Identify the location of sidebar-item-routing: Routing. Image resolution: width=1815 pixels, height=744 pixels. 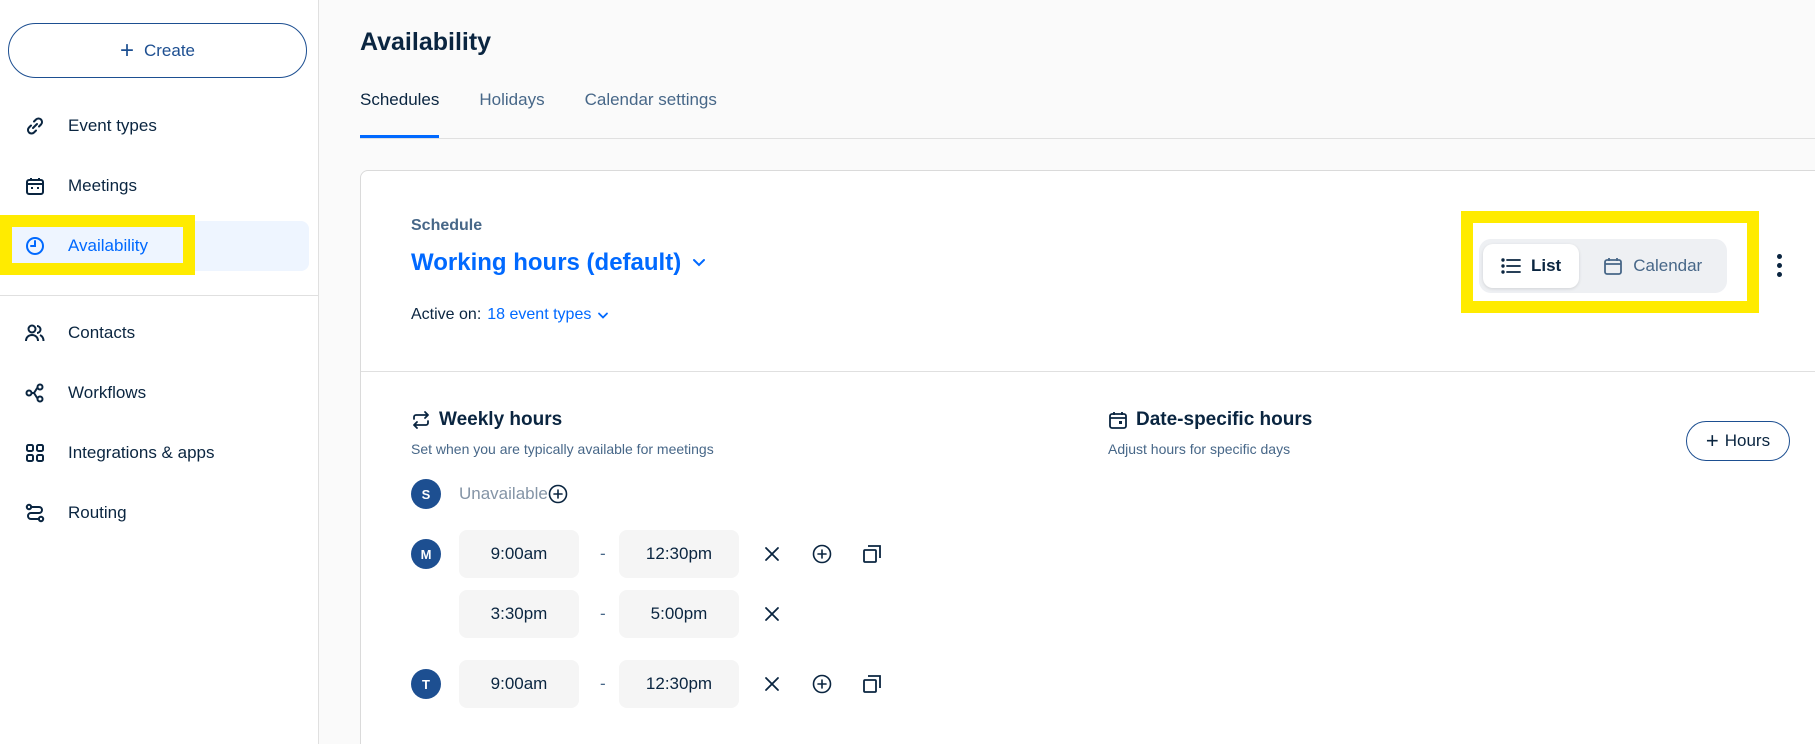
(159, 513).